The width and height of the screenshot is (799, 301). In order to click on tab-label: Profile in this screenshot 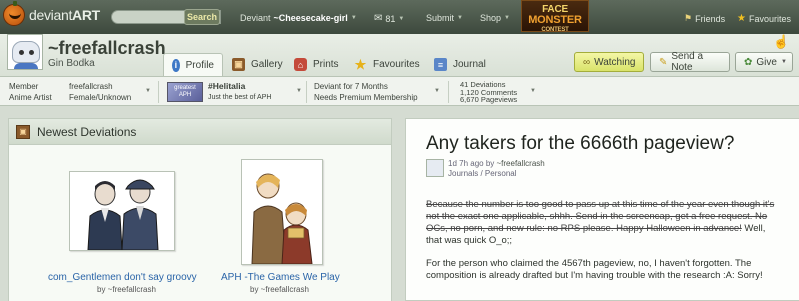, I will do `click(199, 65)`.